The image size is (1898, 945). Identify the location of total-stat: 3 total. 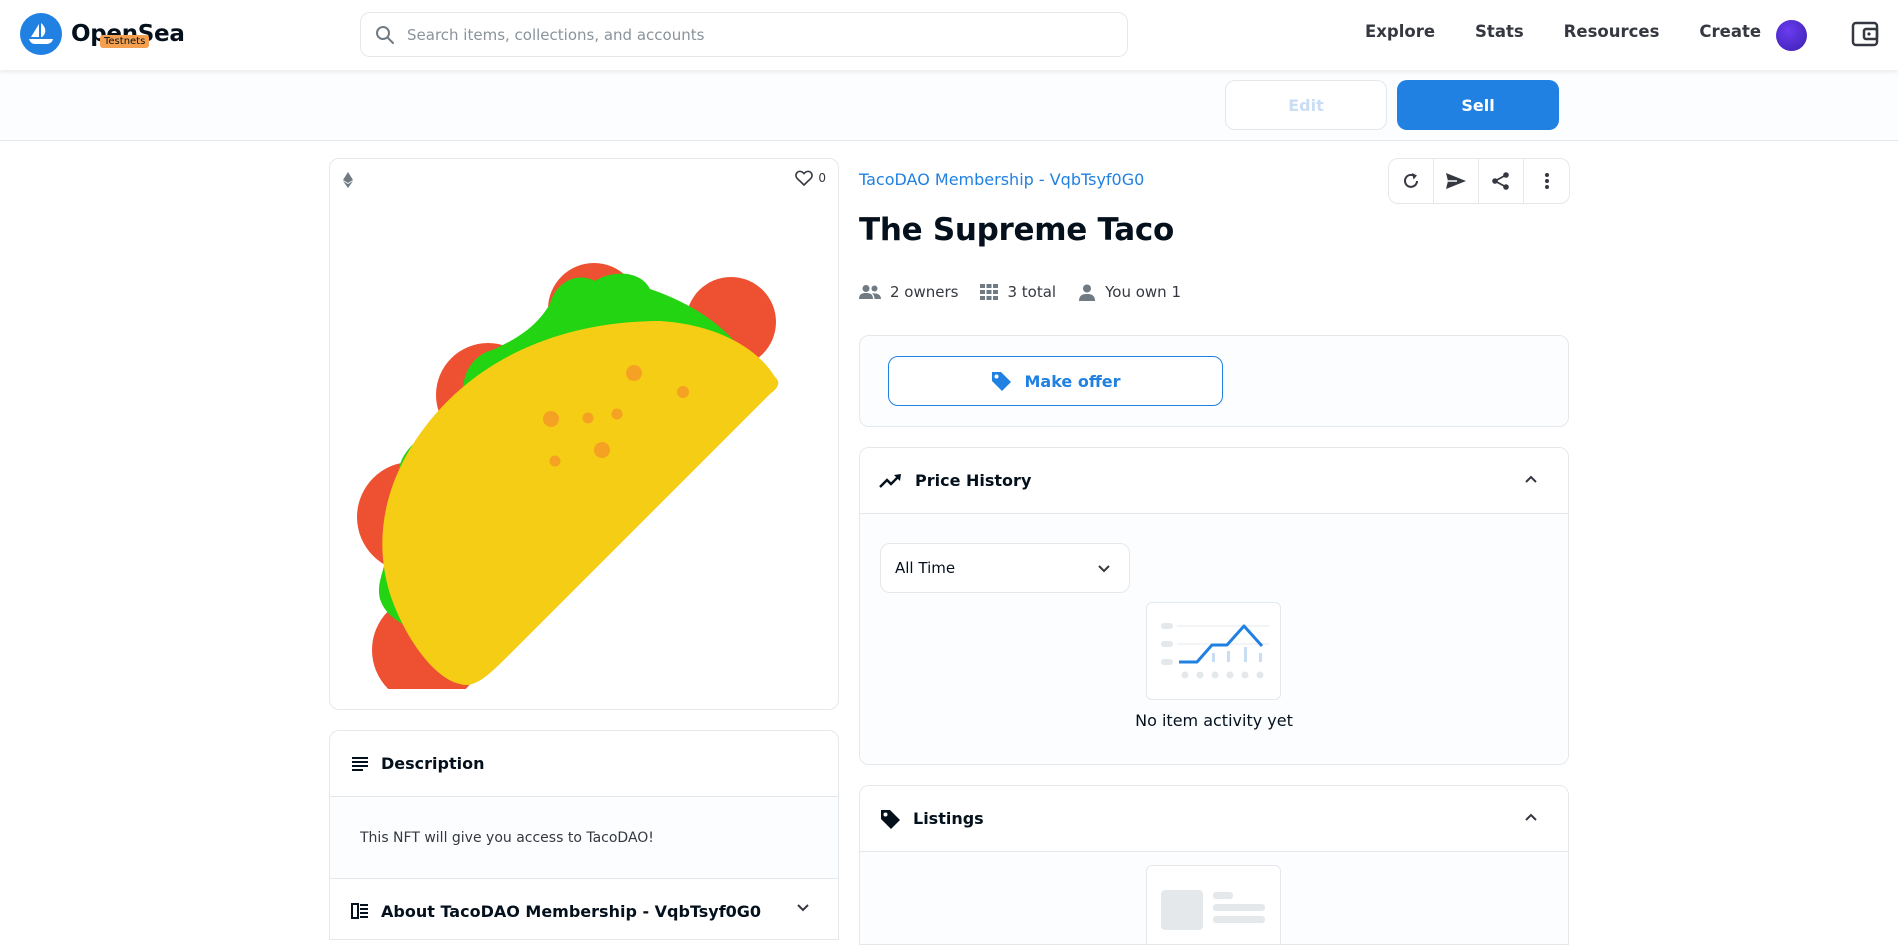
(1018, 292).